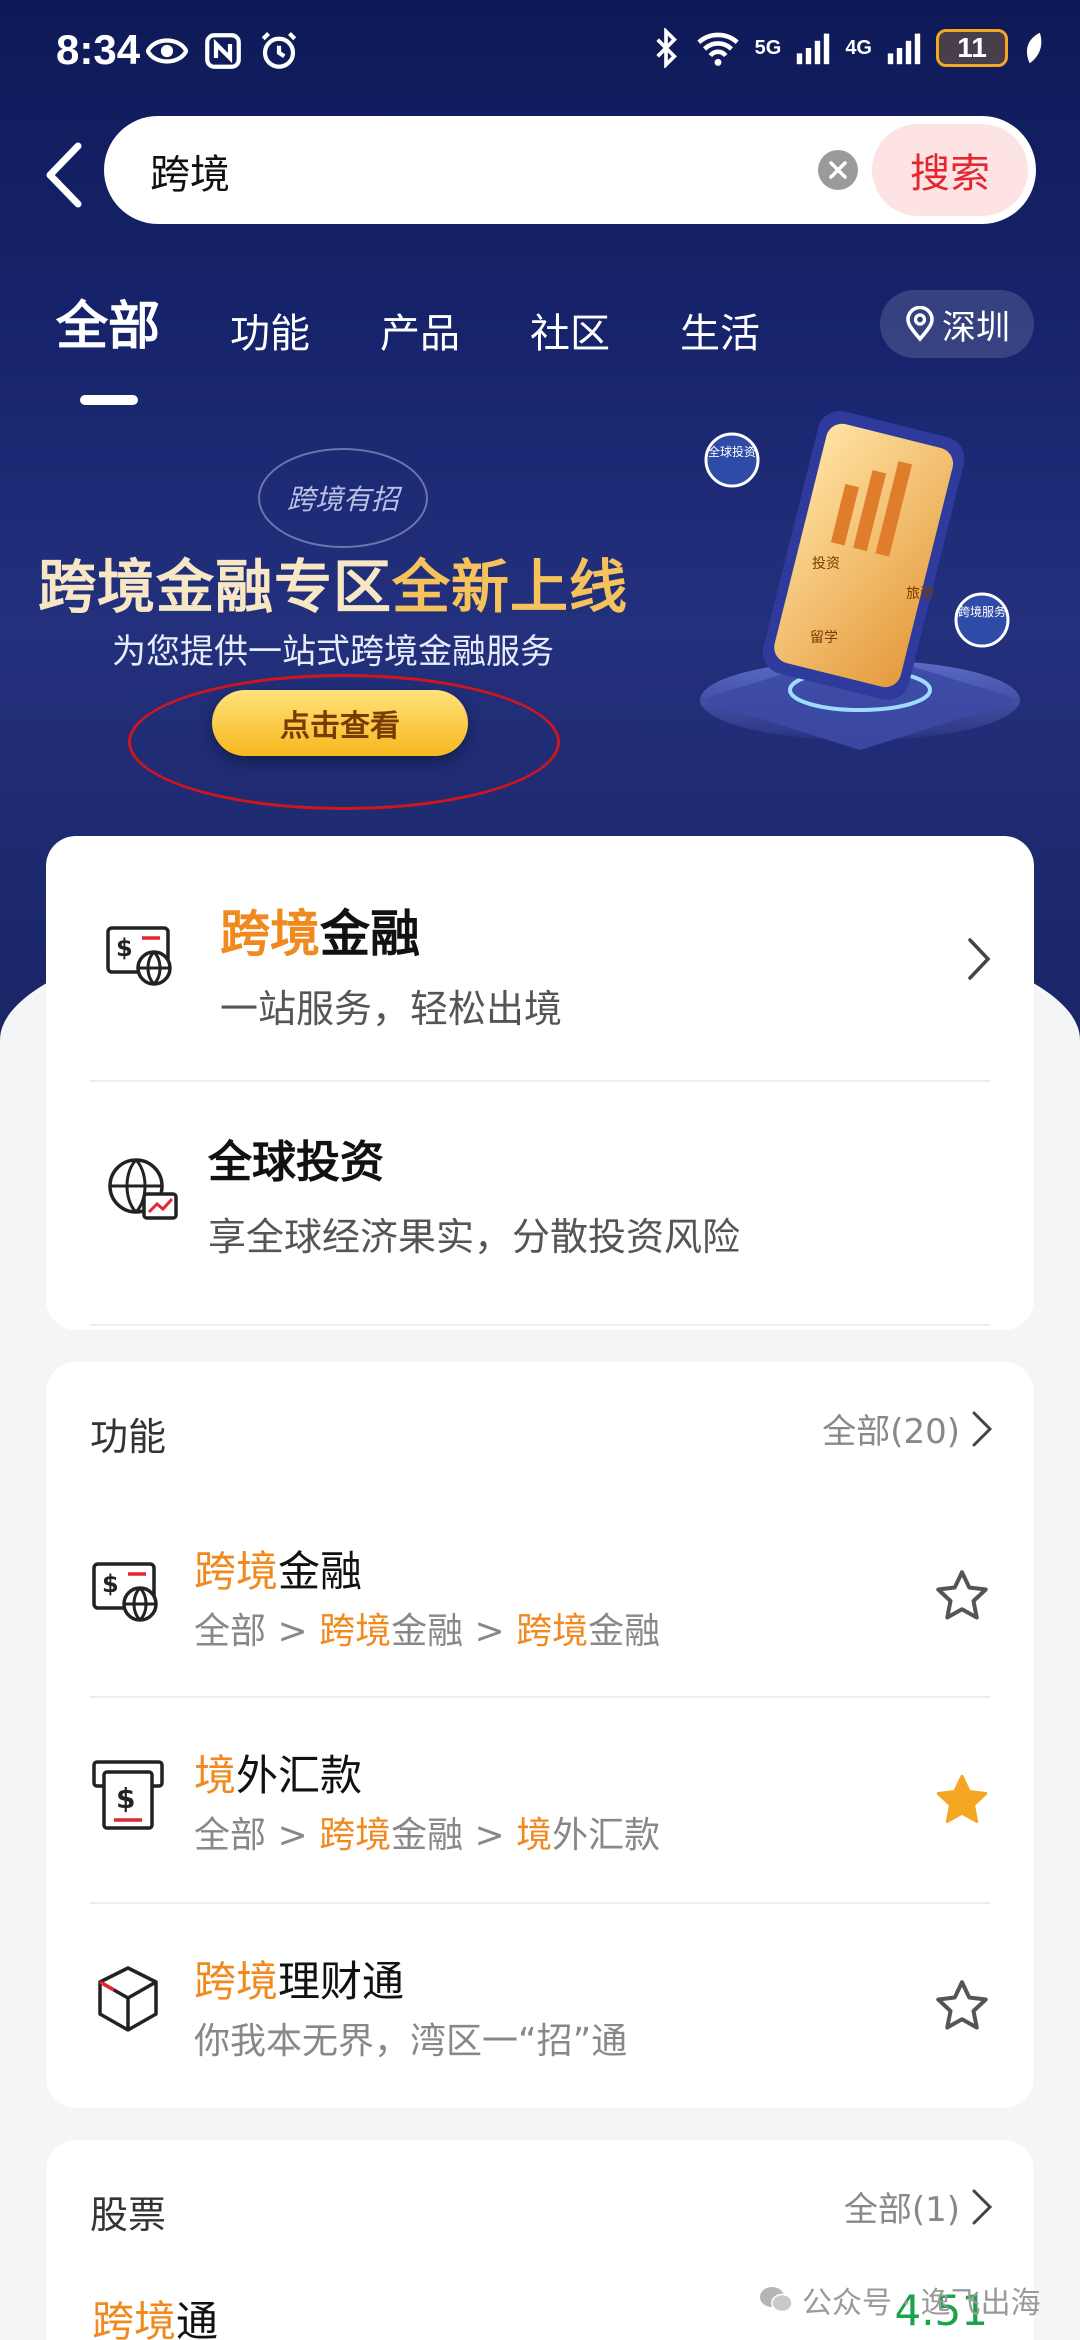  I want to click on art-label-cross-border-service: 跨境服务, so click(982, 611).